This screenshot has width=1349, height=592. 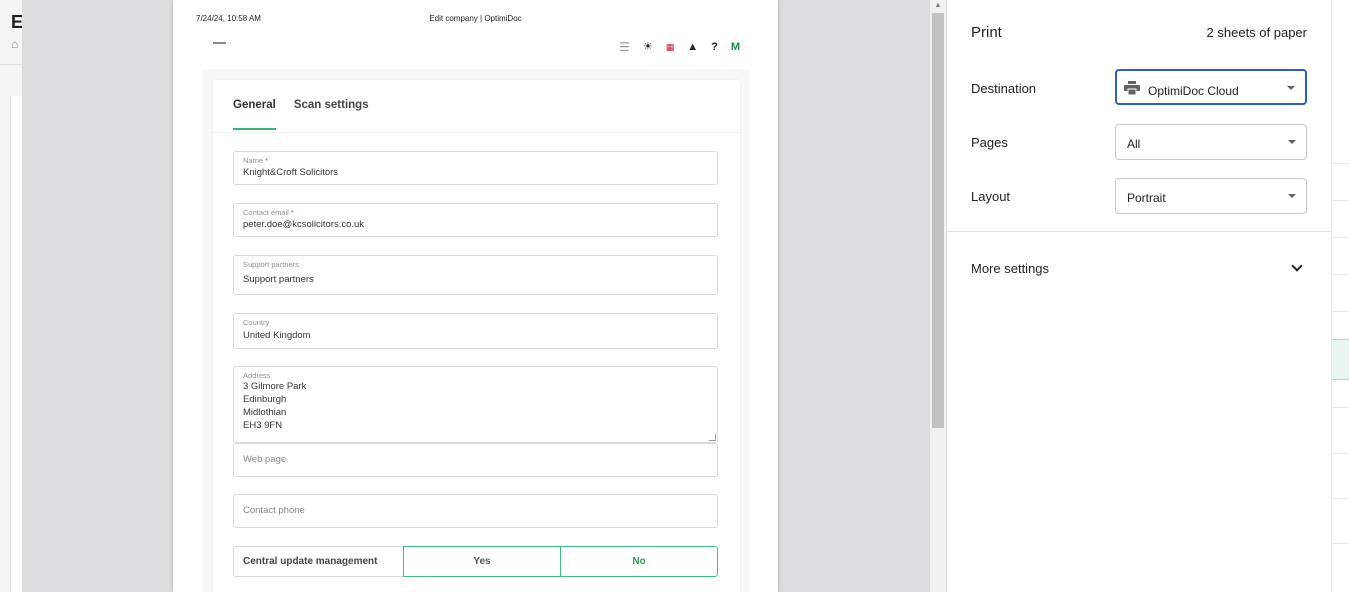 What do you see at coordinates (989, 142) in the screenshot?
I see `pages-label: Pages` at bounding box center [989, 142].